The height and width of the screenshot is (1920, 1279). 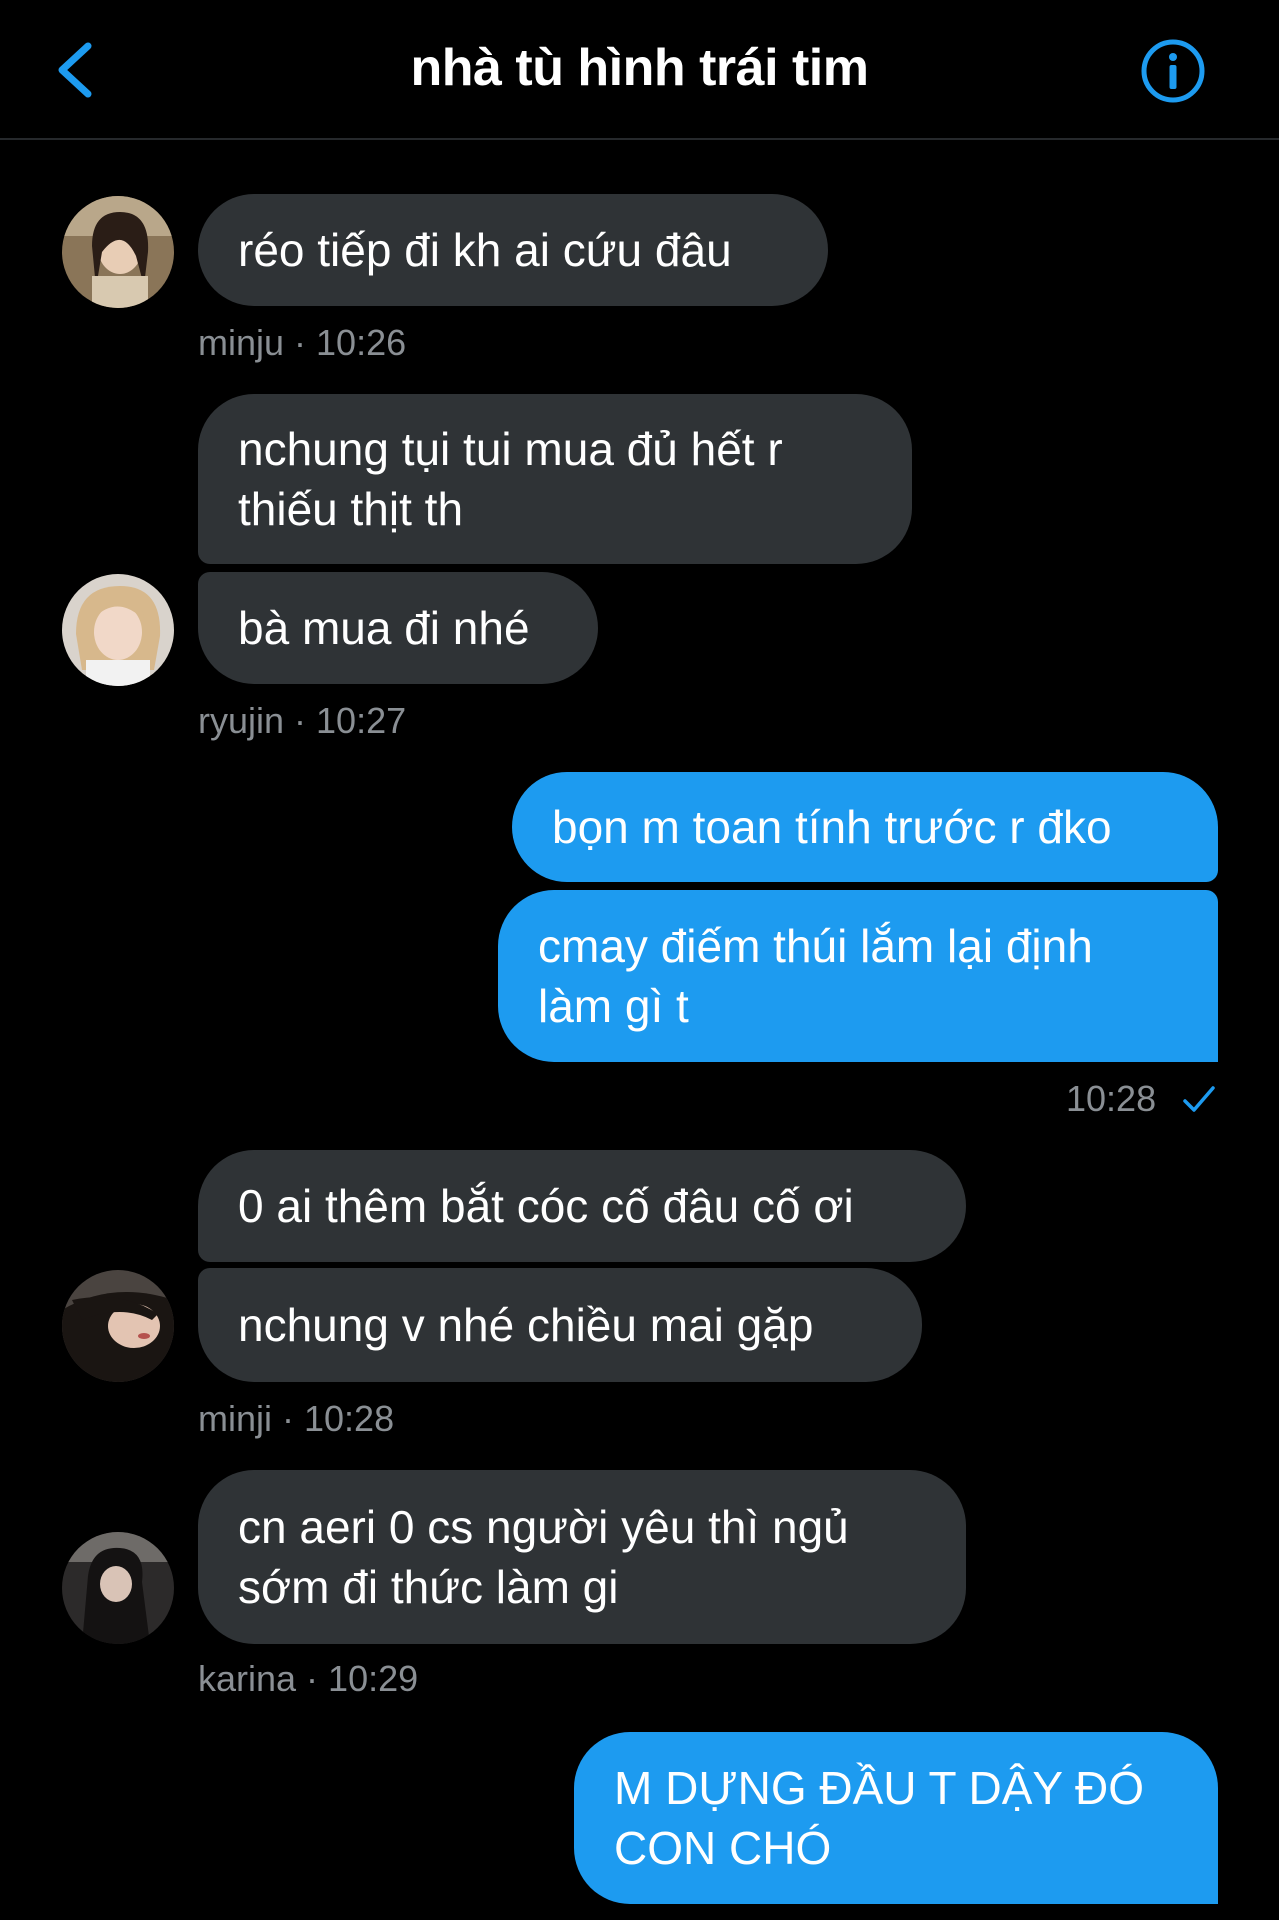 What do you see at coordinates (546, 1206) in the screenshot?
I see `message-text: 0 ai thêm bắt cóc cố đâu cố ơi` at bounding box center [546, 1206].